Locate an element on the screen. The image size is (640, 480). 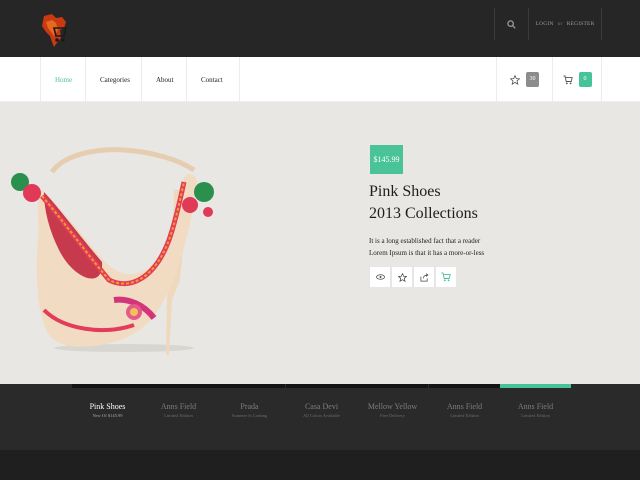
share-button is located at coordinates (424, 277).